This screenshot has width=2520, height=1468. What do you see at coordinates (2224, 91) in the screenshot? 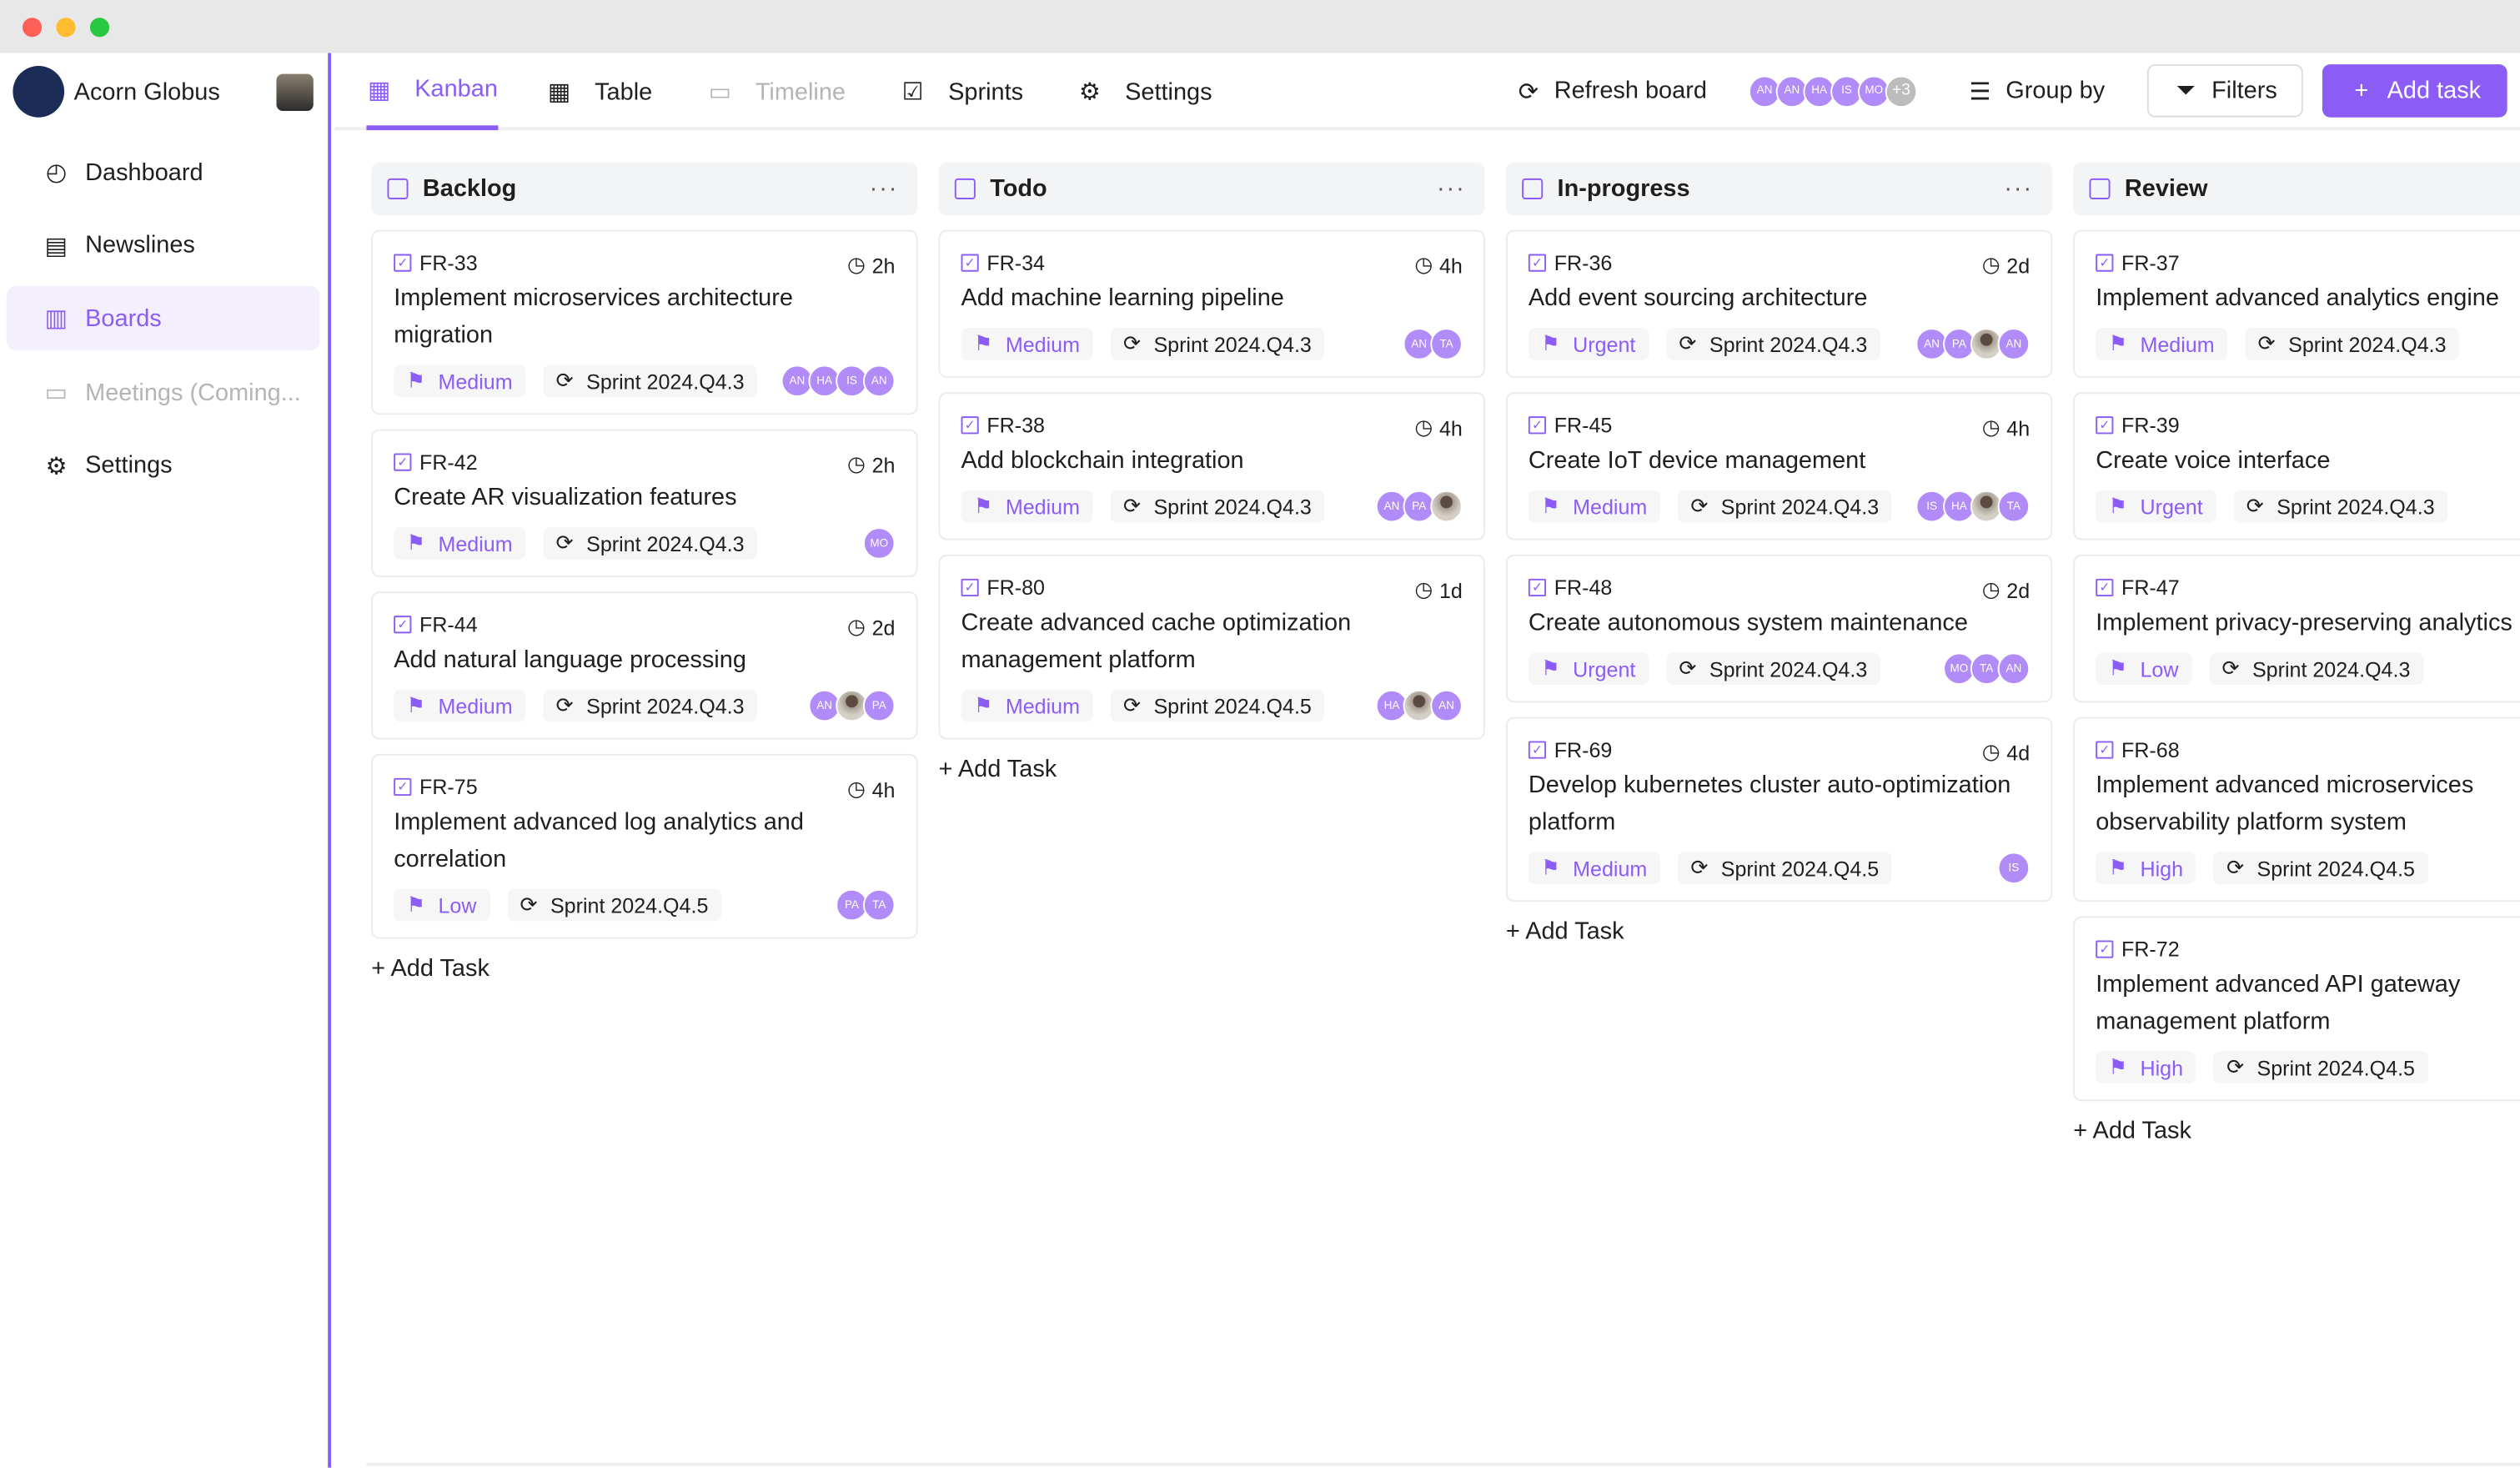
I see `filters-button: ⏷ Filters` at bounding box center [2224, 91].